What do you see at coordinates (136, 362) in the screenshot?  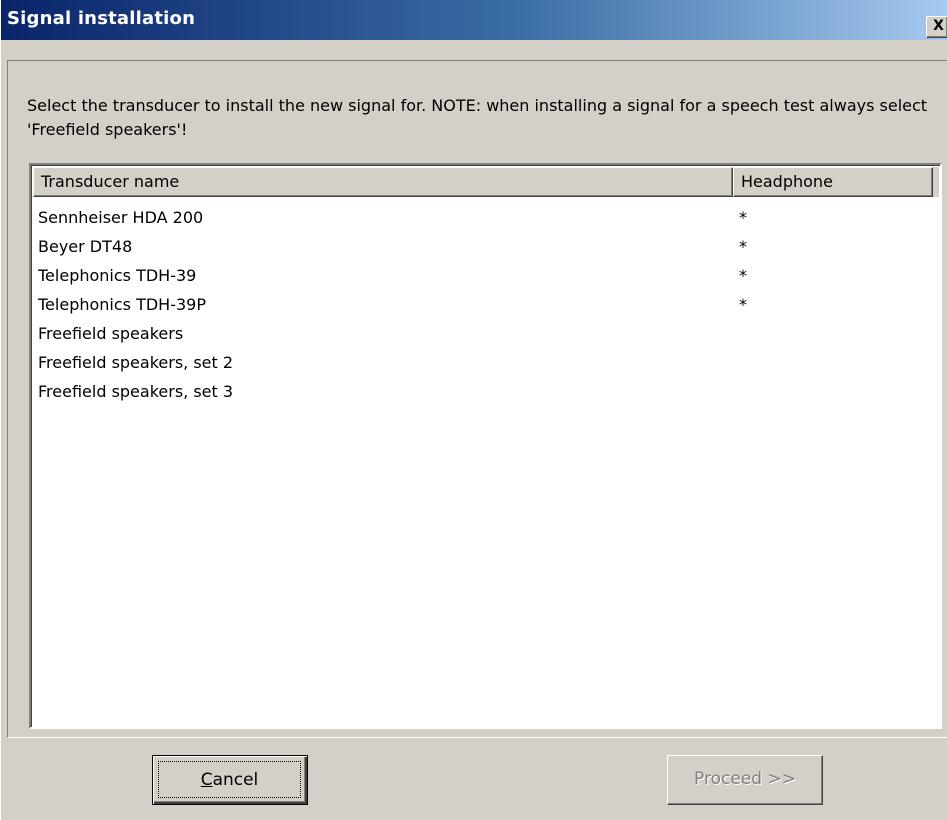 I see `transducer-name: Freefield speakers, set 2` at bounding box center [136, 362].